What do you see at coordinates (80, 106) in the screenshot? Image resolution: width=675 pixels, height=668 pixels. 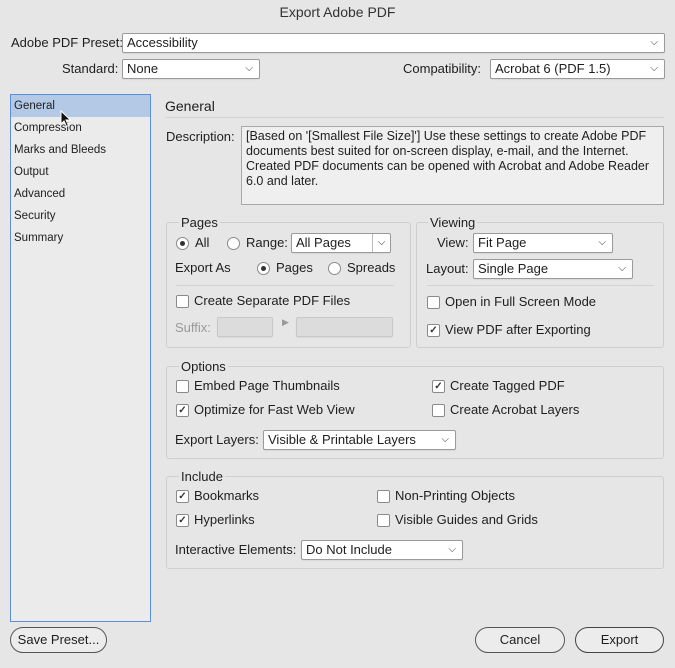 I see `sidebar-item-general: General` at bounding box center [80, 106].